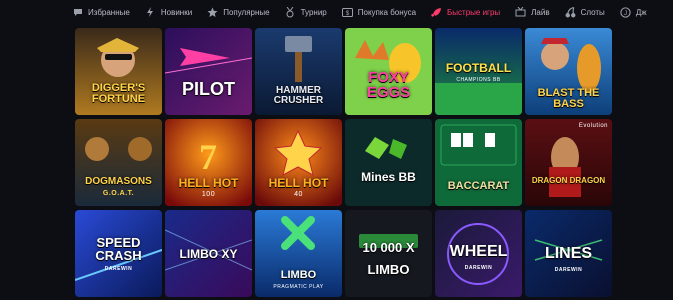 The image size is (673, 300). Describe the element at coordinates (478, 68) in the screenshot. I see `game-title: FOOTBALL` at that location.